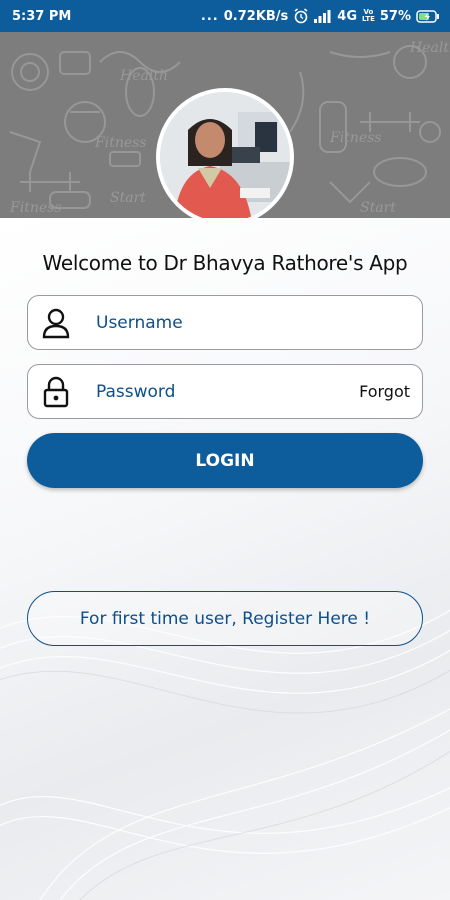 This screenshot has width=450, height=900. Describe the element at coordinates (225, 460) in the screenshot. I see `login-button: LOGIN` at that location.